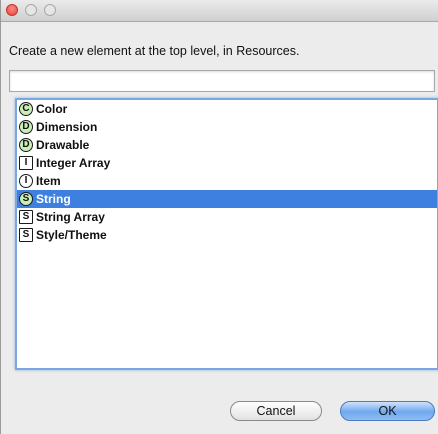 The width and height of the screenshot is (438, 434). Describe the element at coordinates (70, 217) in the screenshot. I see `list-item-label: String Array` at that location.